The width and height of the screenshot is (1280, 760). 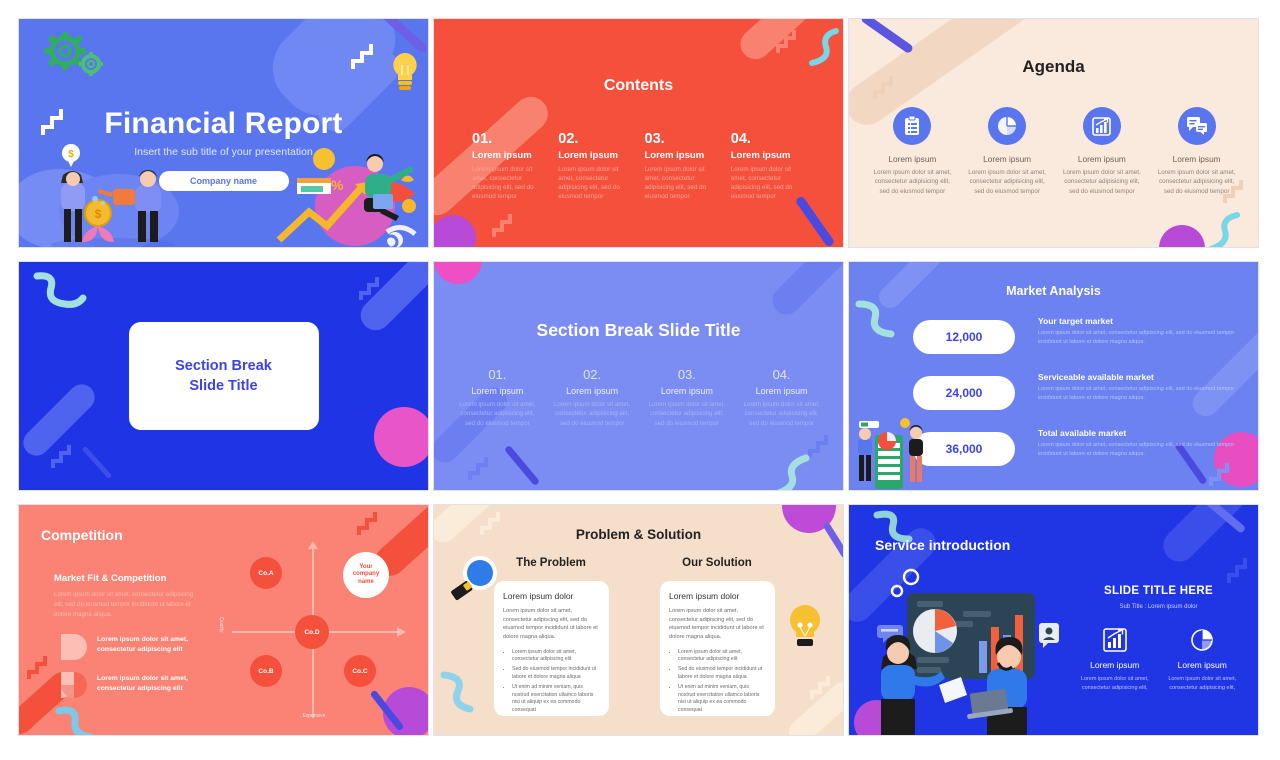 I want to click on growth-rocket-illustration: %, so click(x=346, y=197).